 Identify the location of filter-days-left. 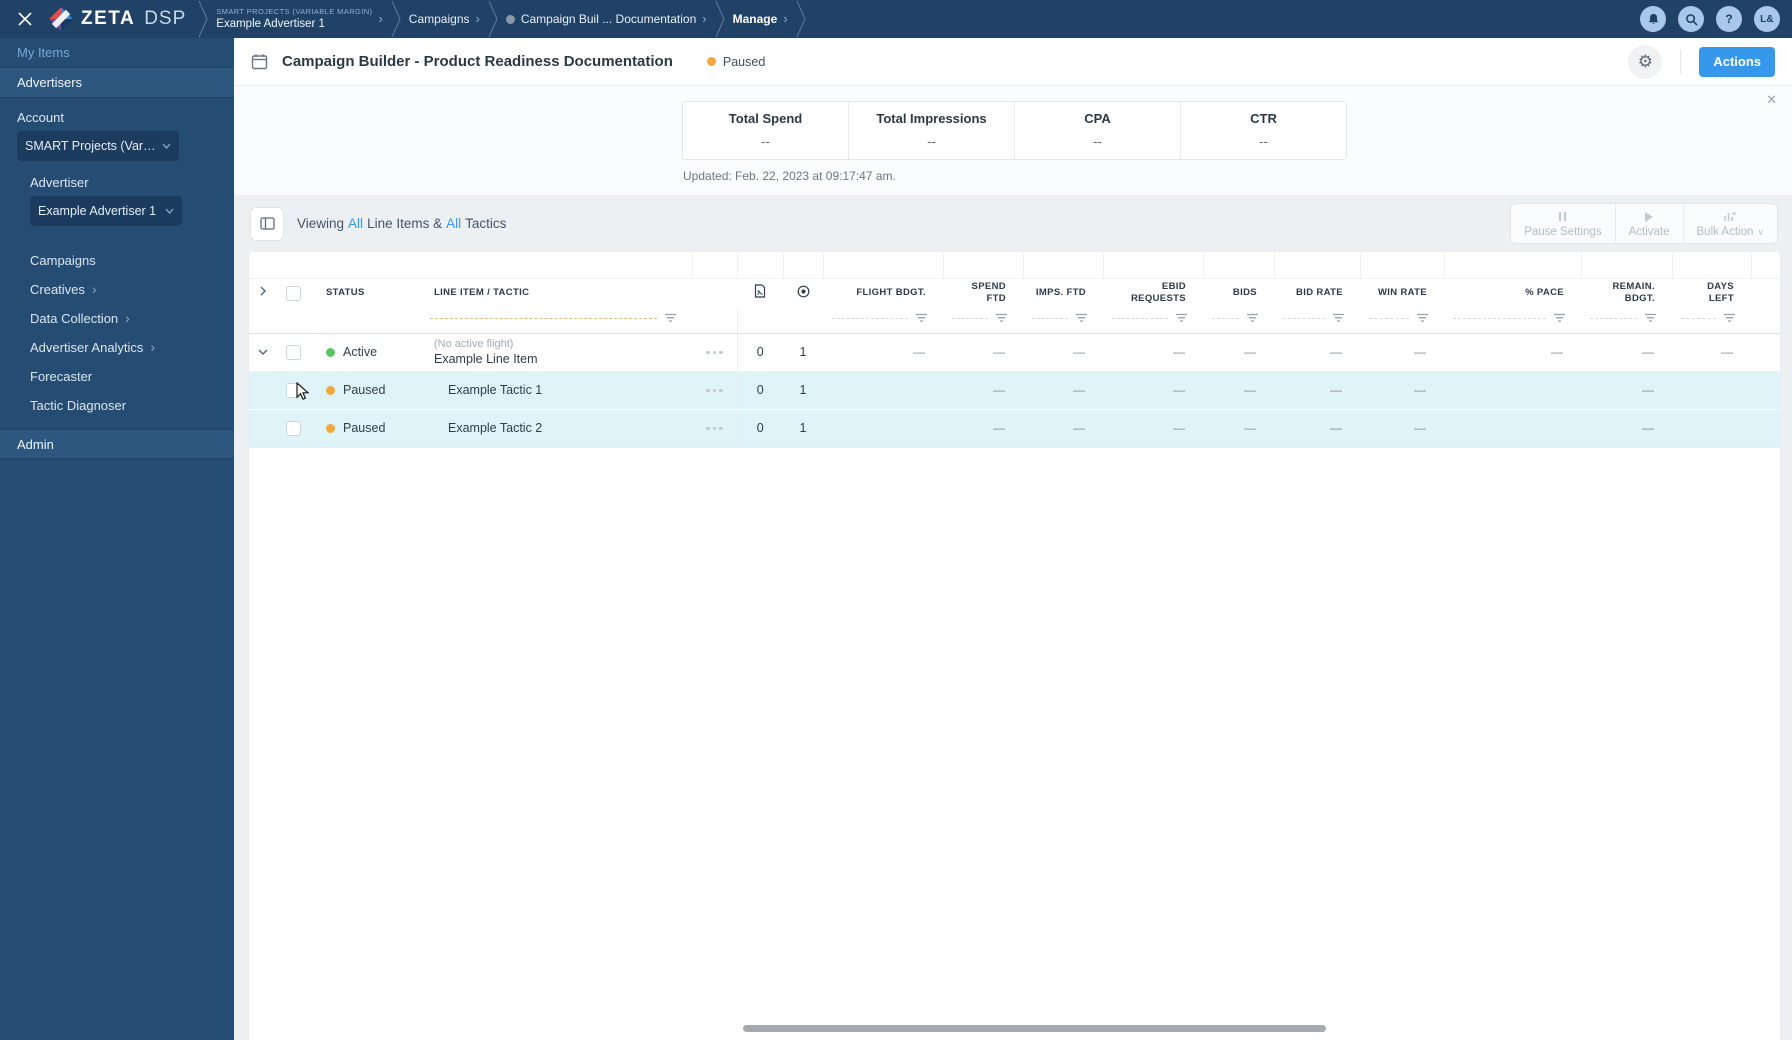
(1711, 320).